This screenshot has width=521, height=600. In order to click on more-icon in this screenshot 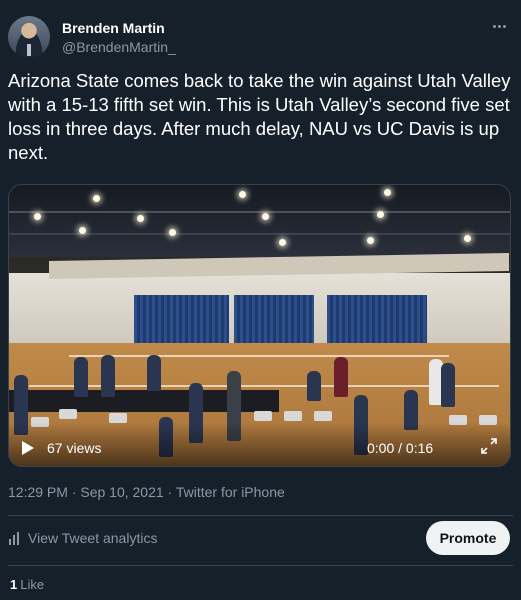, I will do `click(499, 26)`.